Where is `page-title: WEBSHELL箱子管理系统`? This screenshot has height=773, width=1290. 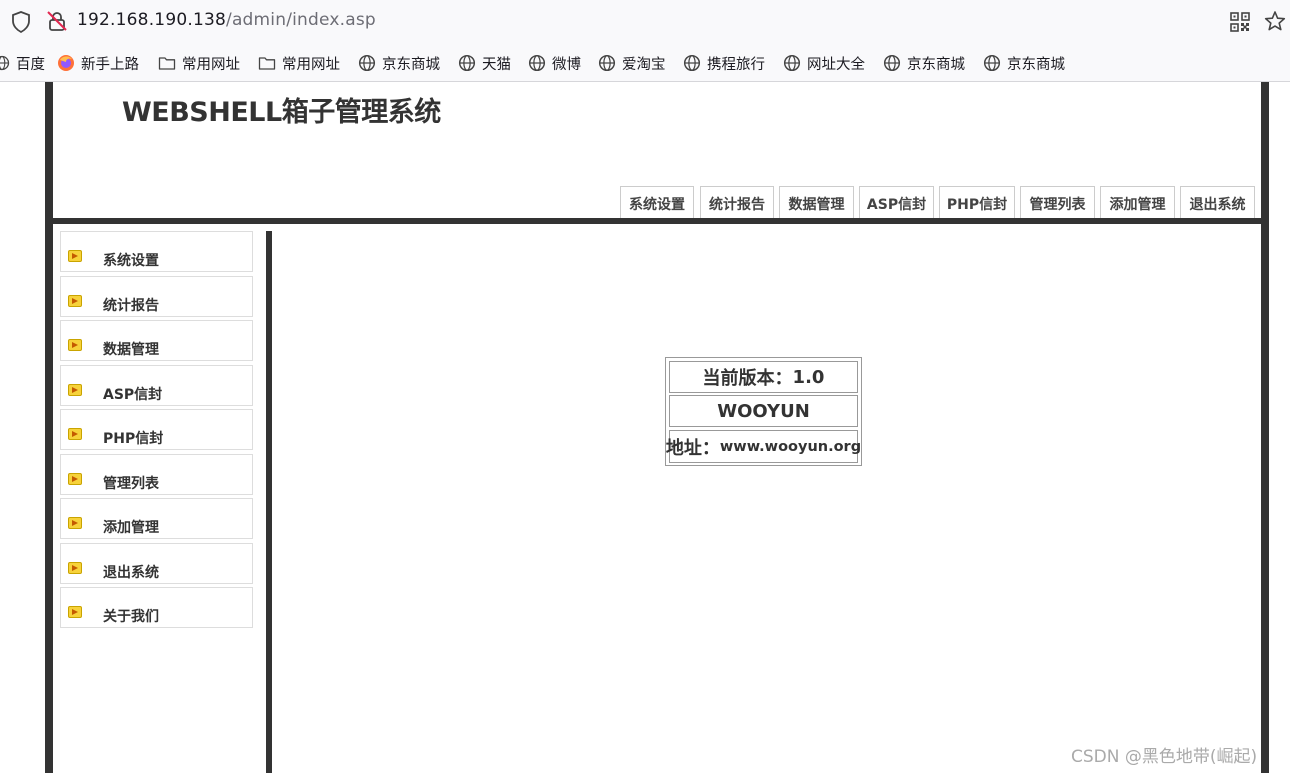
page-title: WEBSHELL箱子管理系统 is located at coordinates (281, 112).